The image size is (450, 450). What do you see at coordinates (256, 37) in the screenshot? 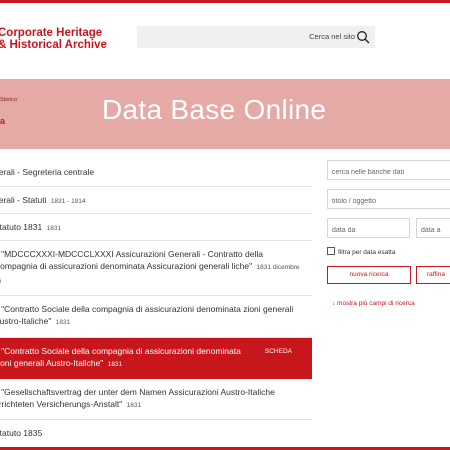
I see `site-search-bar: Cerca nel sito` at bounding box center [256, 37].